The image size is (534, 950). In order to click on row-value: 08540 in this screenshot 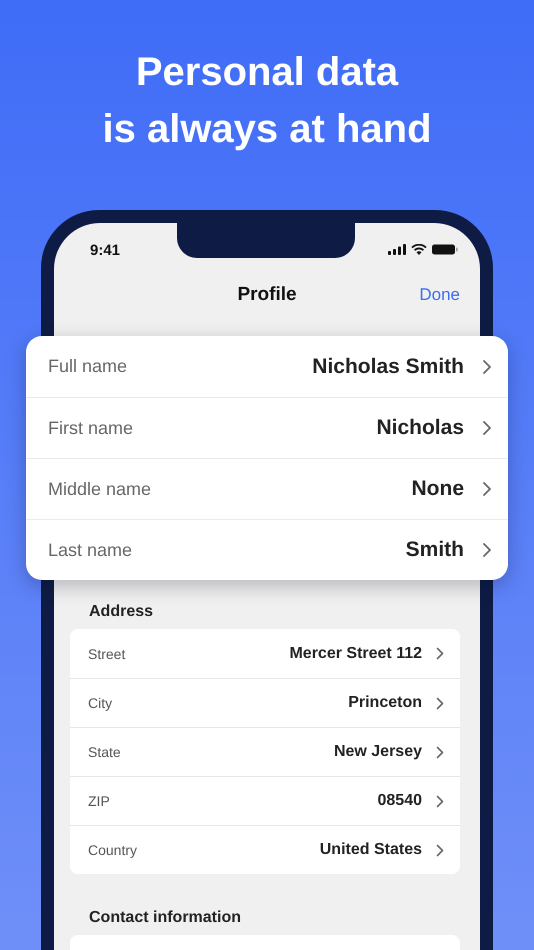, I will do `click(400, 801)`.